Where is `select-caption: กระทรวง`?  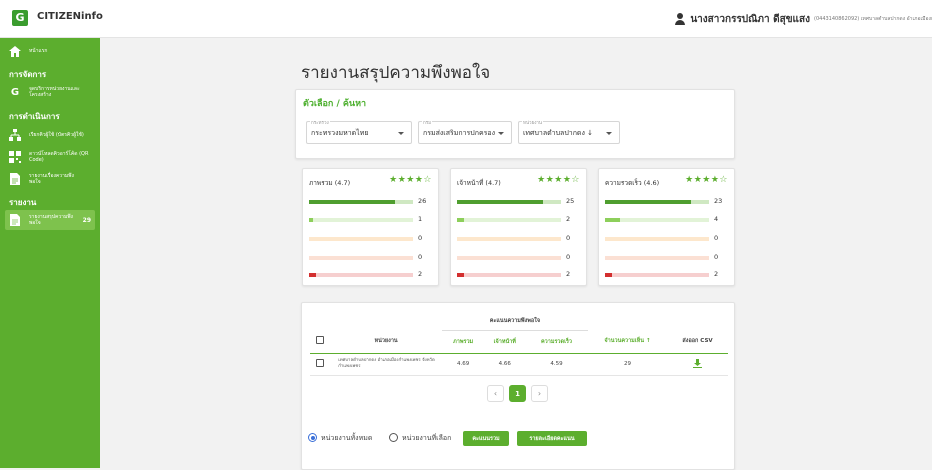
select-caption: กระทรวง is located at coordinates (320, 122).